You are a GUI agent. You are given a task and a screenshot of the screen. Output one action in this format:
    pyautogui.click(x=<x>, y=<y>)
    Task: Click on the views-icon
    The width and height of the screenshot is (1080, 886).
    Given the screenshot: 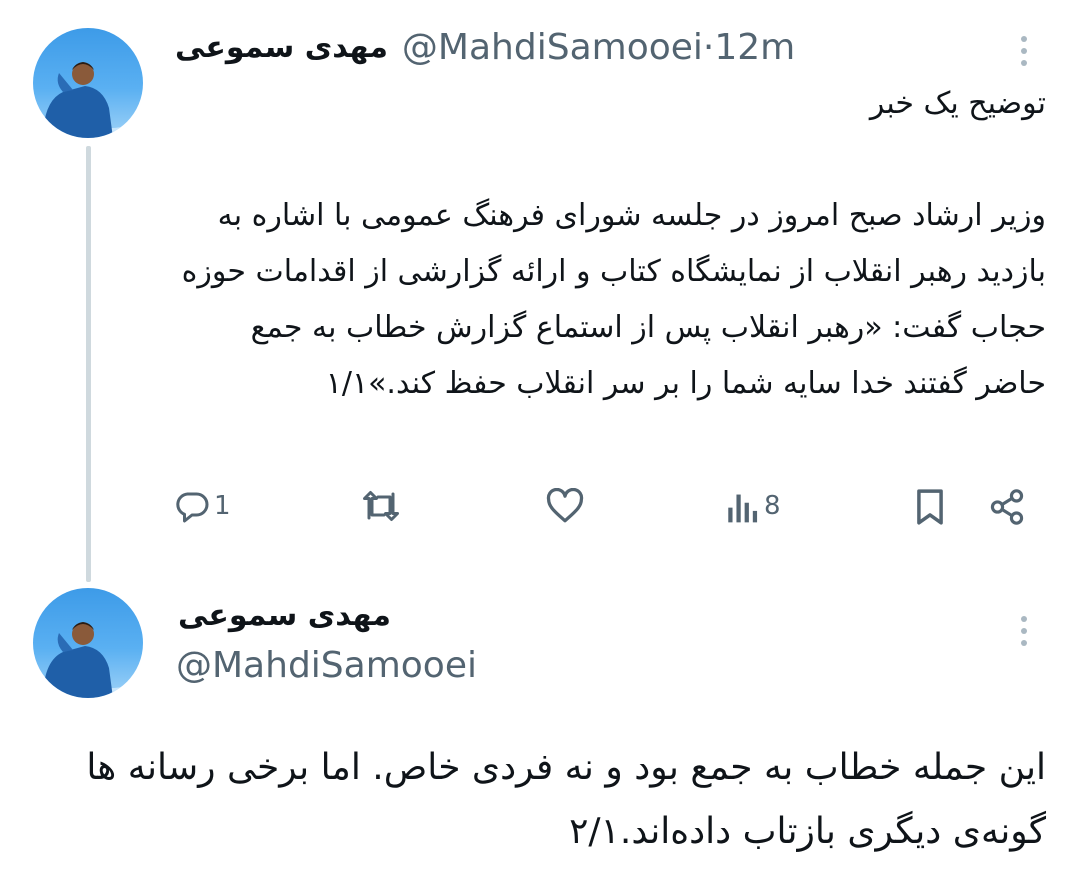 What is the action you would take?
    pyautogui.click(x=743, y=508)
    